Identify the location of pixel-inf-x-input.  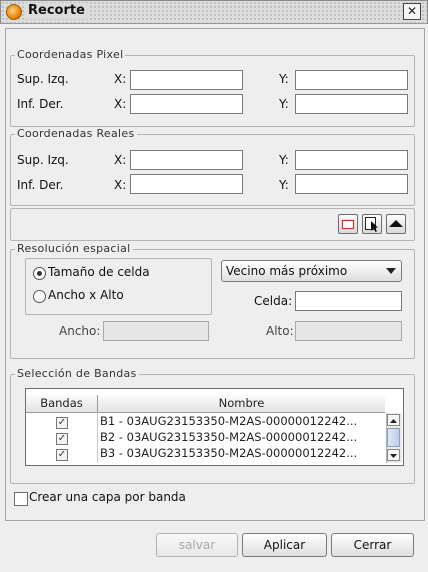
(186, 104).